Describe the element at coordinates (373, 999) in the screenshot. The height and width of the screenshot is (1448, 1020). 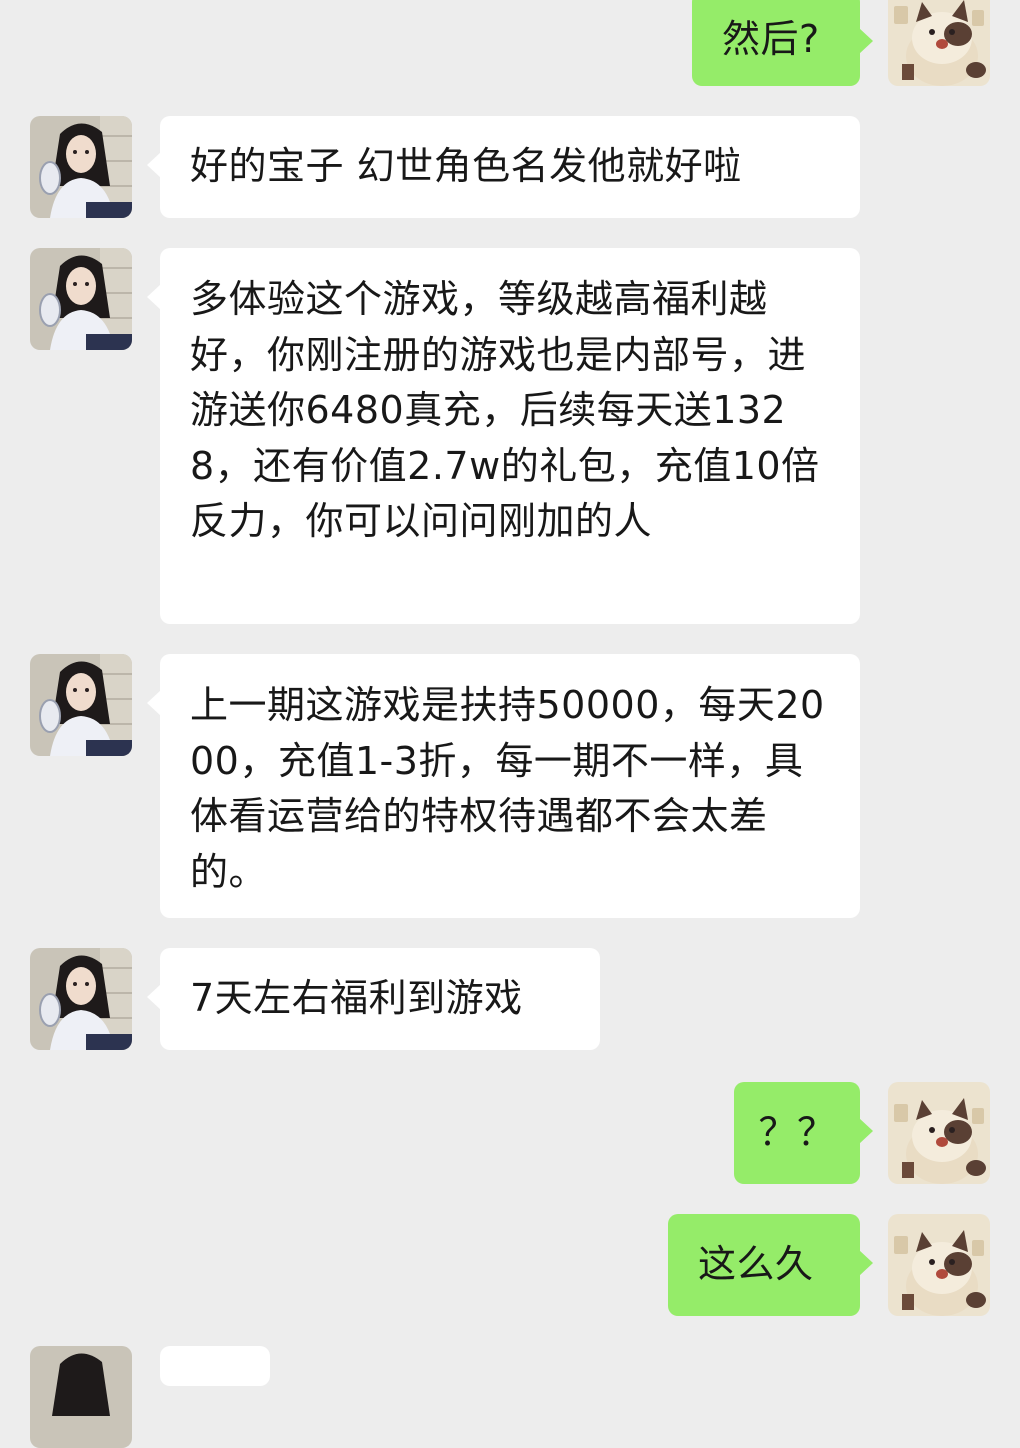
I see `message-bubble-incoming: 7天左右福利到游戏` at that location.